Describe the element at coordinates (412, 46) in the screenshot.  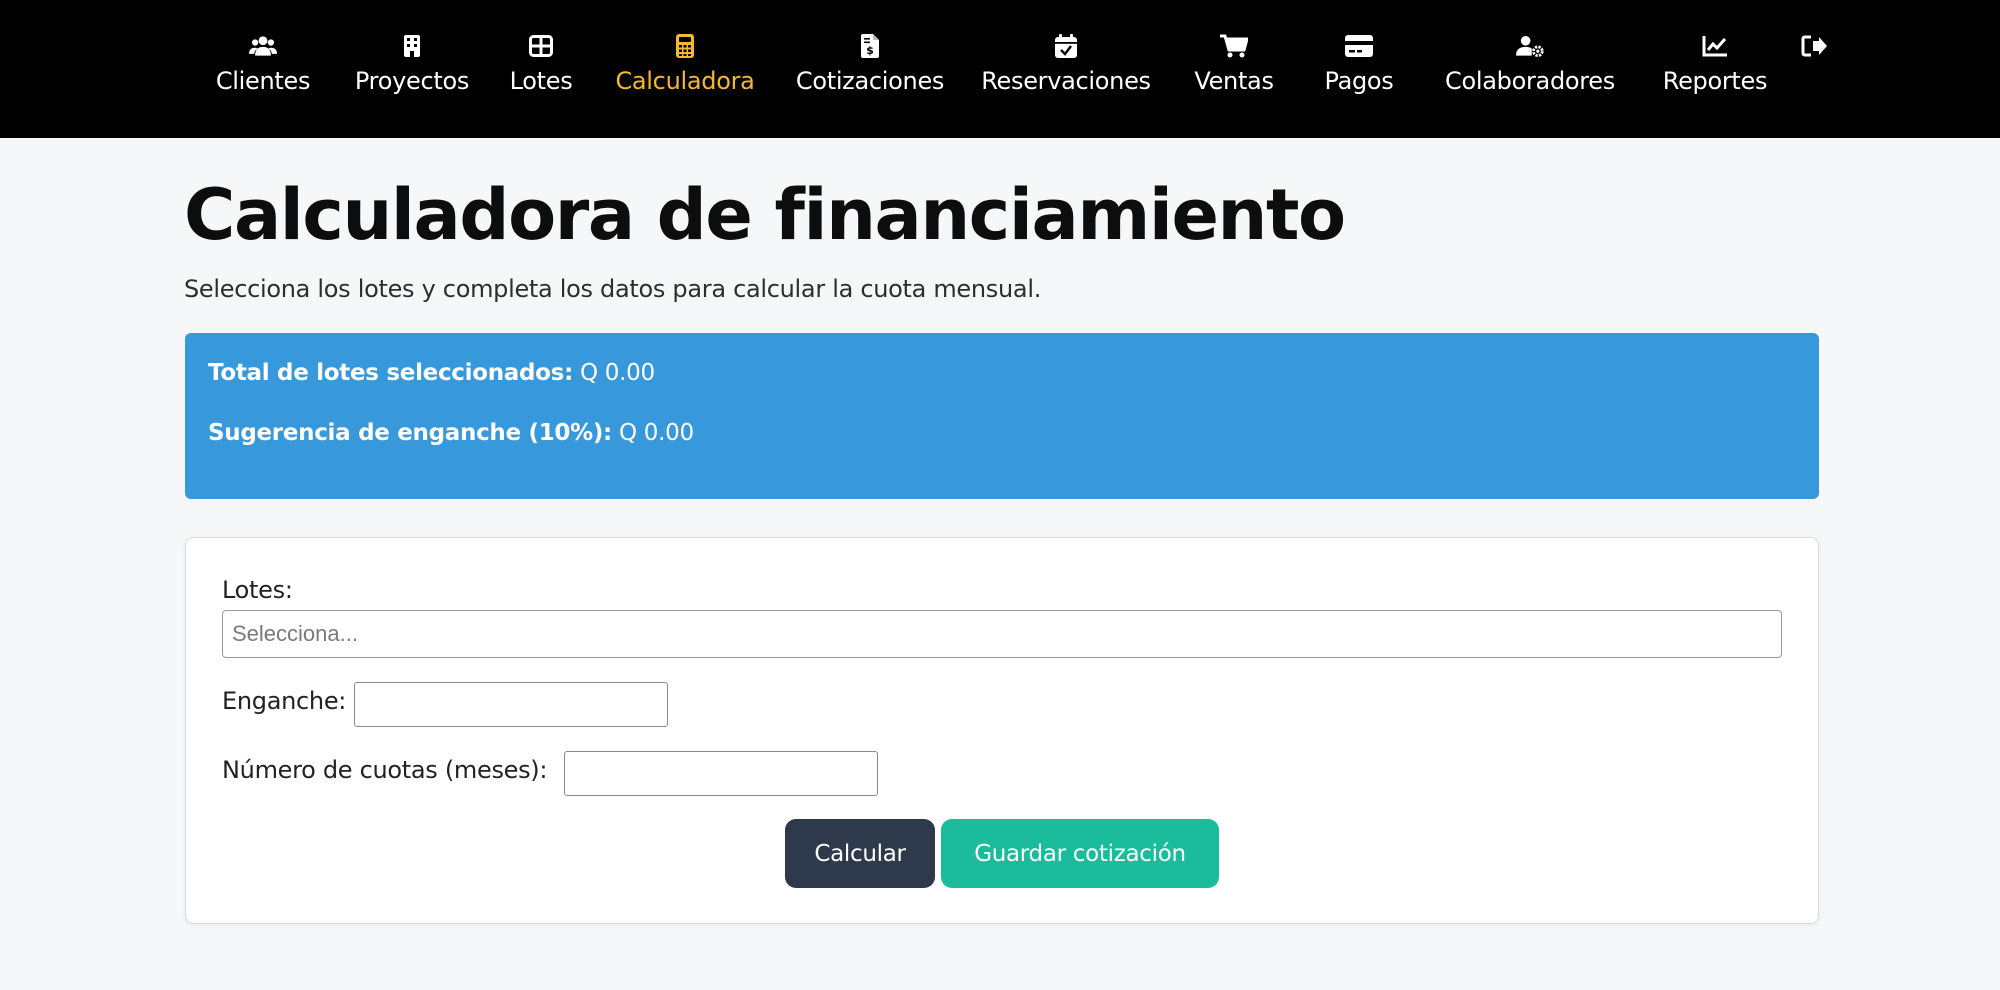
I see `building-icon` at that location.